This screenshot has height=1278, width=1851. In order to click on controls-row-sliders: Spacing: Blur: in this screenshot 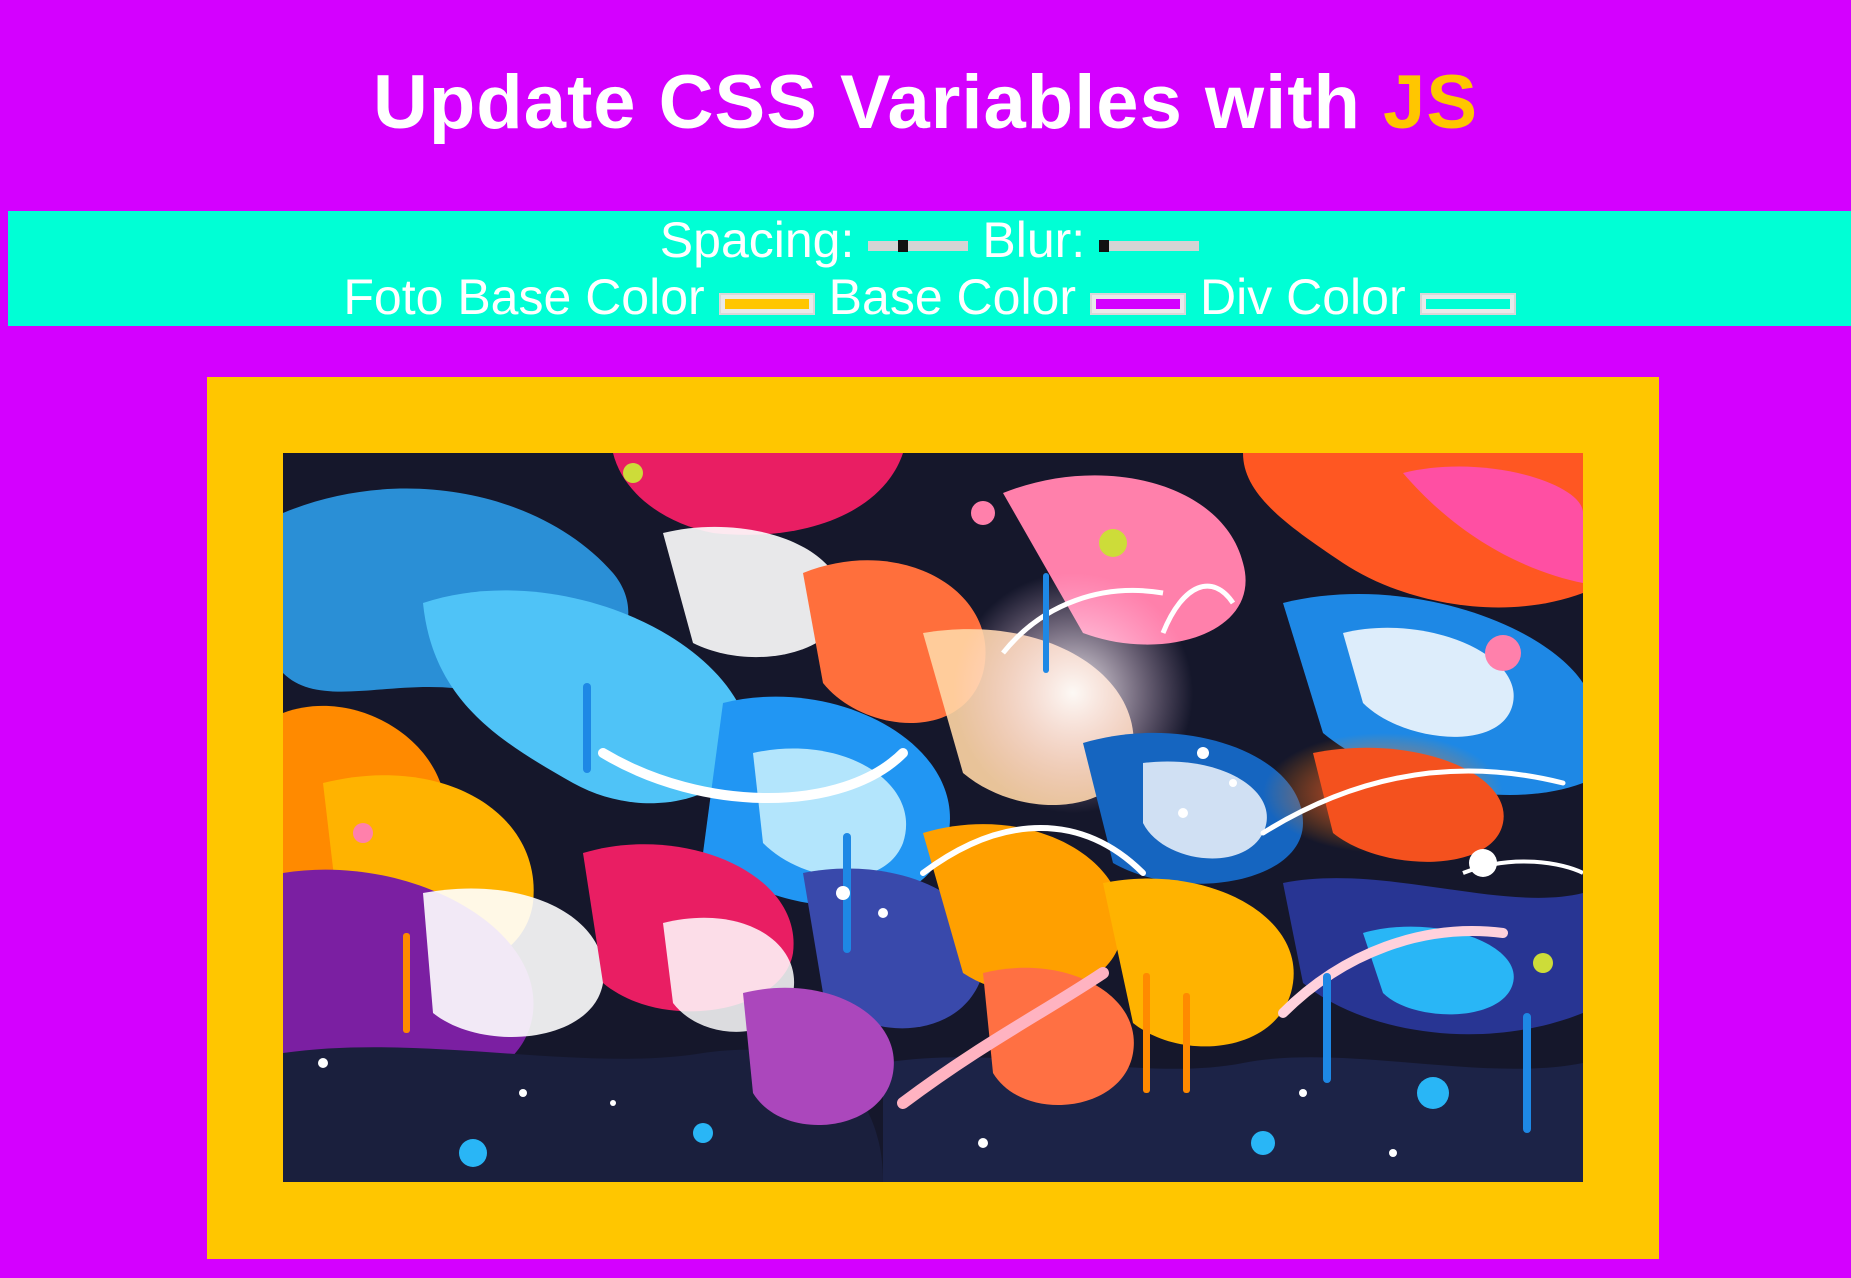, I will do `click(929, 240)`.